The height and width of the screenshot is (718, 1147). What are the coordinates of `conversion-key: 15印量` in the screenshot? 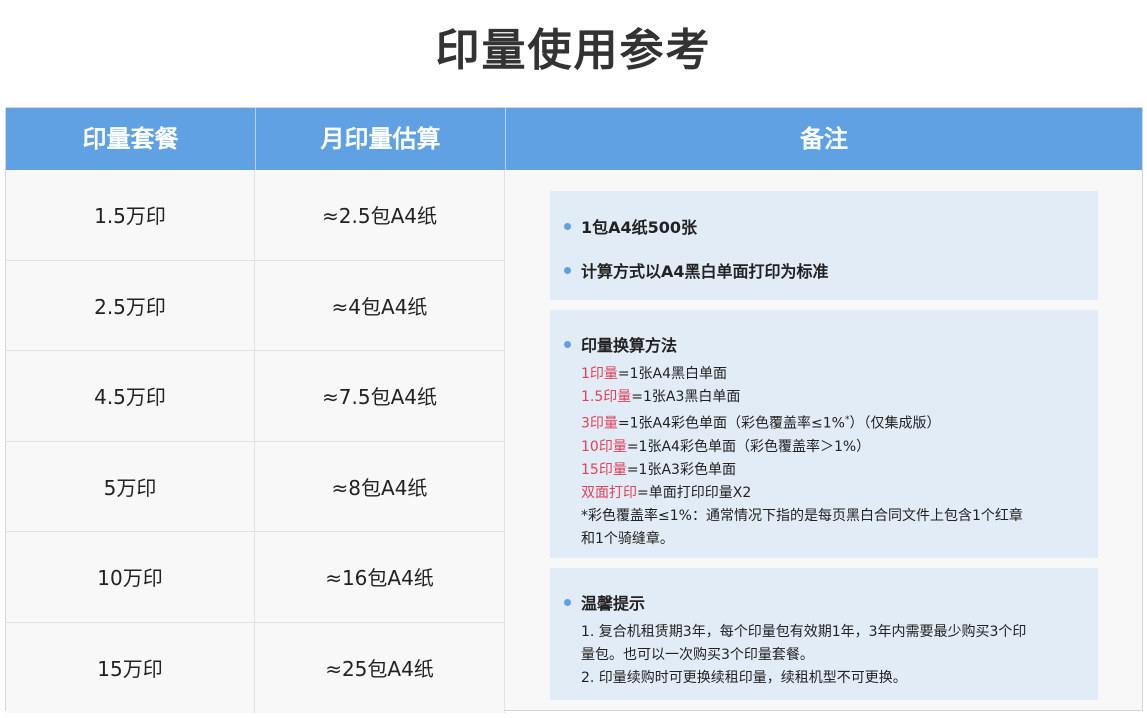 It's located at (604, 469).